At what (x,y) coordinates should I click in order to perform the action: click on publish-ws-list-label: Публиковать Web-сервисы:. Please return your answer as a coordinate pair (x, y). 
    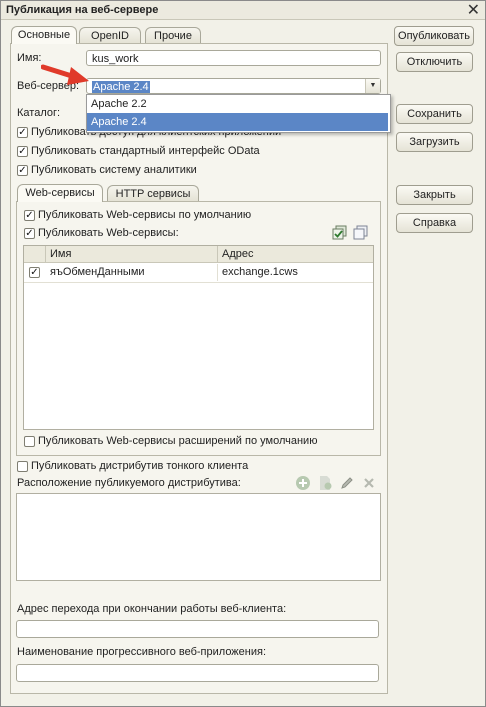
    Looking at the image, I should click on (108, 233).